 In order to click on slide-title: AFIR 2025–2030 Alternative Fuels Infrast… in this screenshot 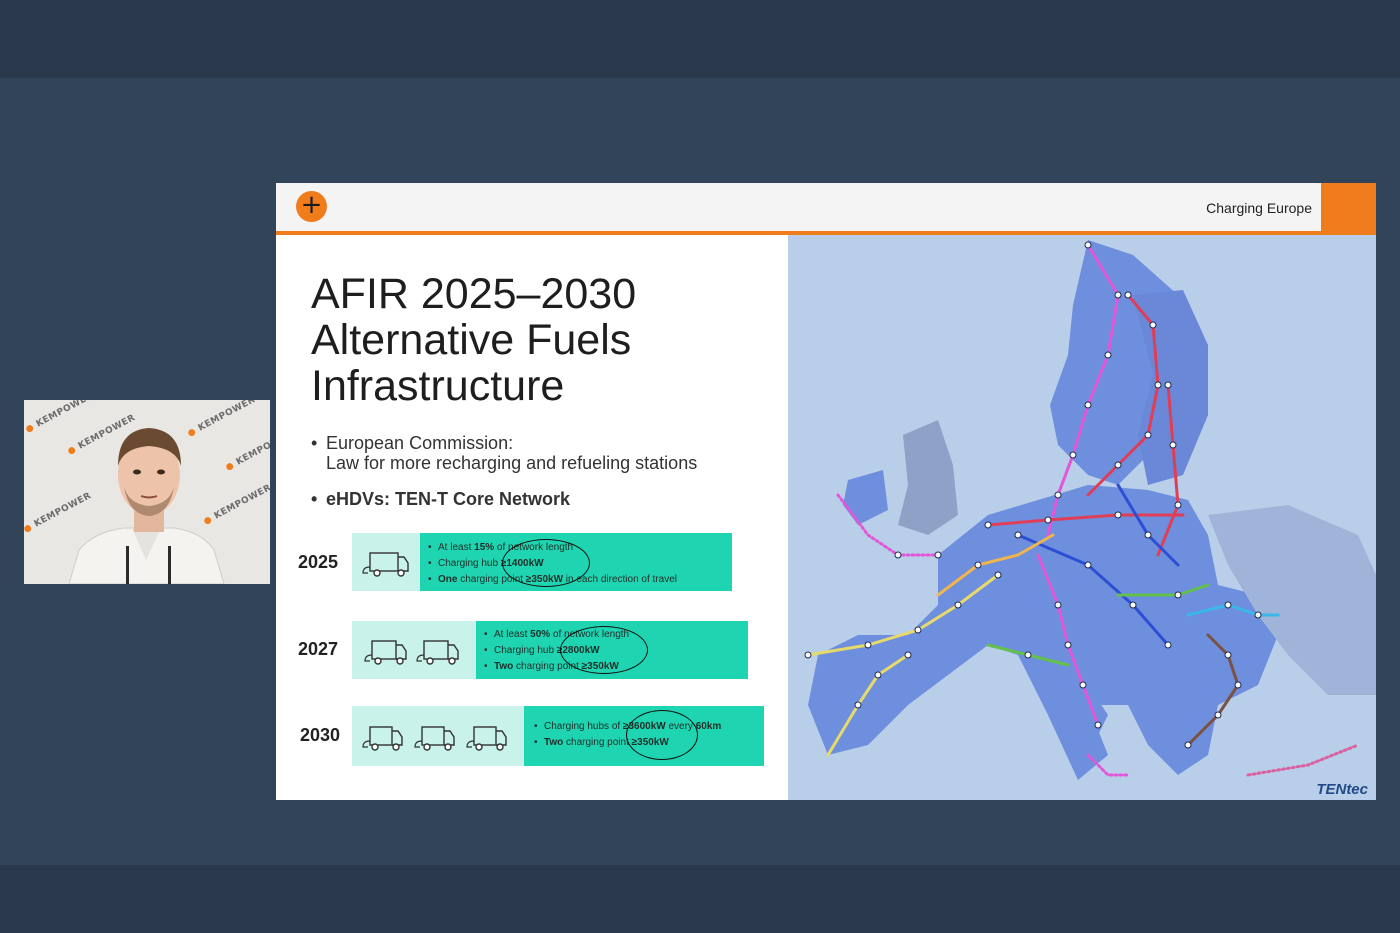, I will do `click(473, 340)`.